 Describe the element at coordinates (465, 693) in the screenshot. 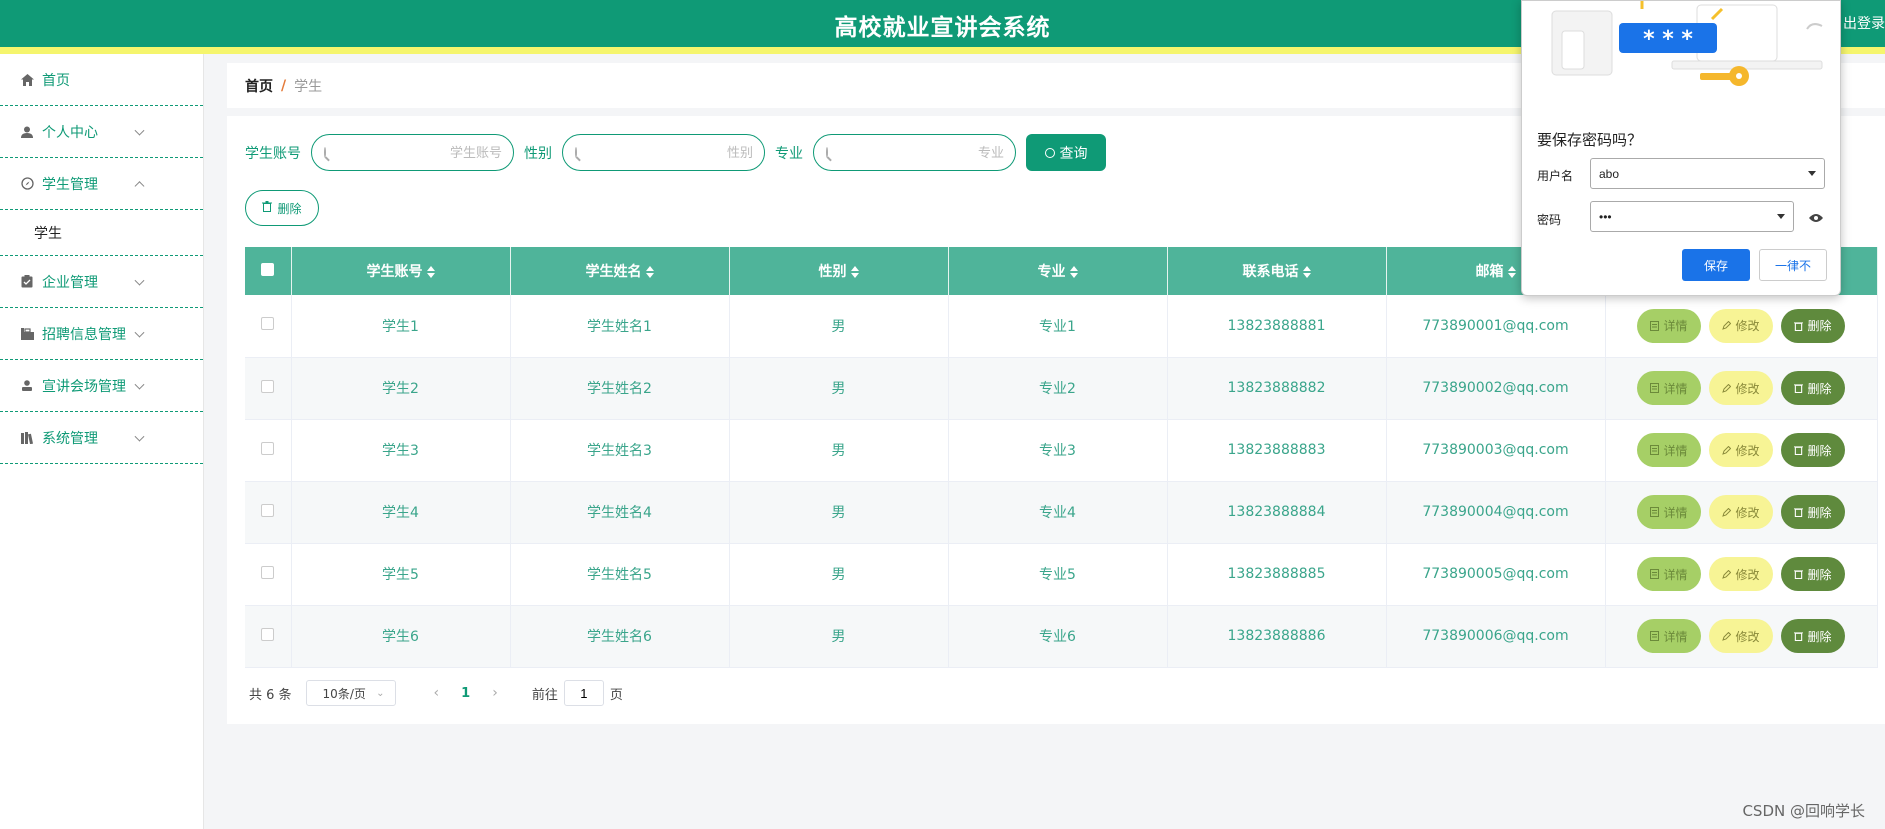

I see `page-number-current: 1` at that location.